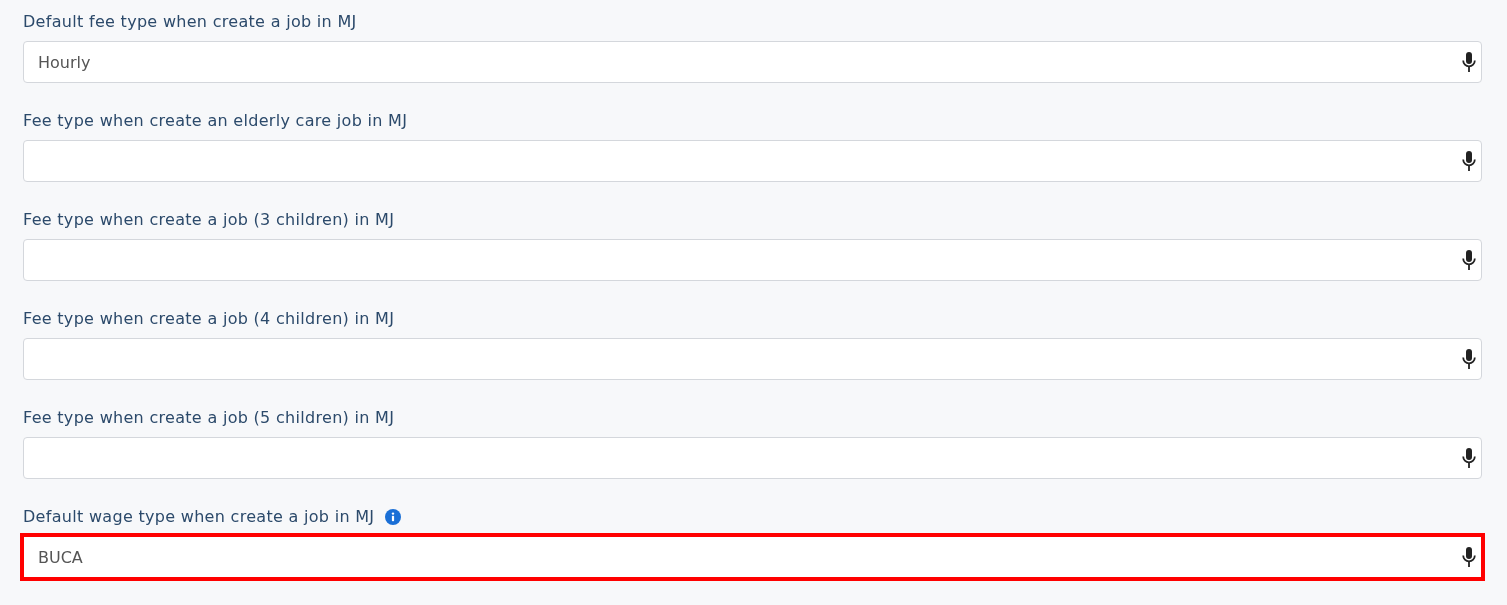 Image resolution: width=1507 pixels, height=605 pixels. Describe the element at coordinates (393, 517) in the screenshot. I see `info-icon` at that location.